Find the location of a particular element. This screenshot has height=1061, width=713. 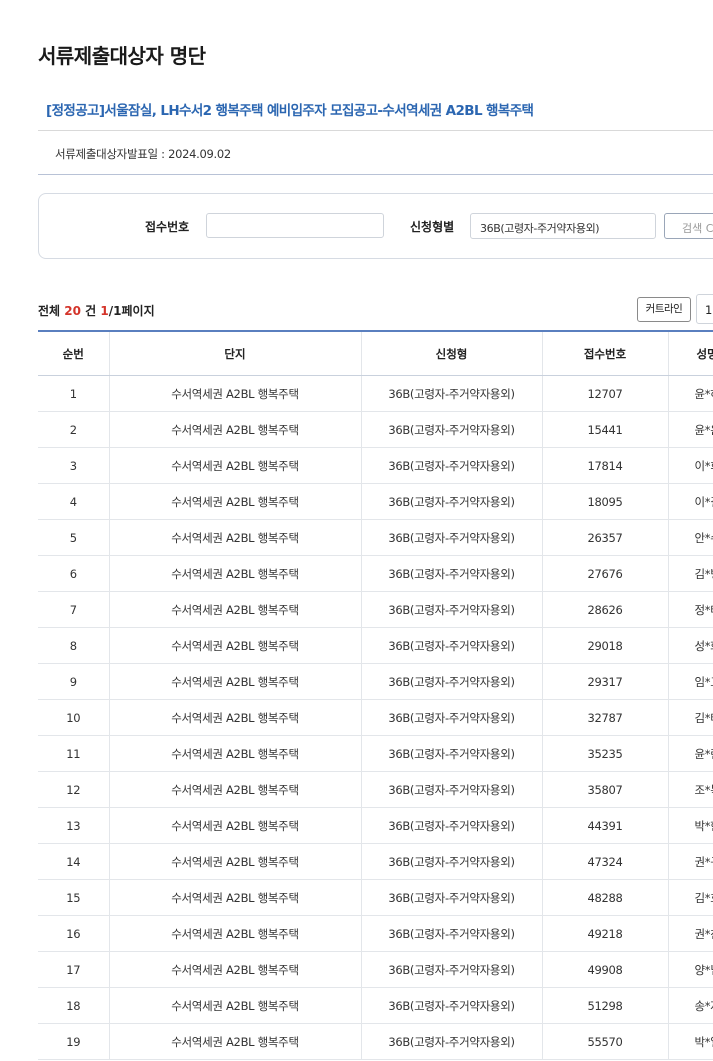

announcement-date: 서류제출대상자발표일 : 2024.09.02 is located at coordinates (143, 154).